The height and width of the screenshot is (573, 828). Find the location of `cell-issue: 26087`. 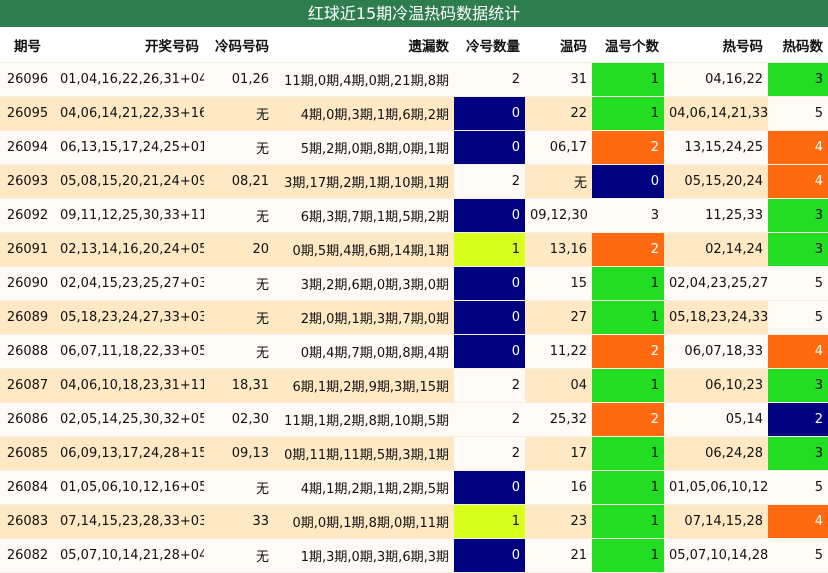

cell-issue: 26087 is located at coordinates (27, 385).